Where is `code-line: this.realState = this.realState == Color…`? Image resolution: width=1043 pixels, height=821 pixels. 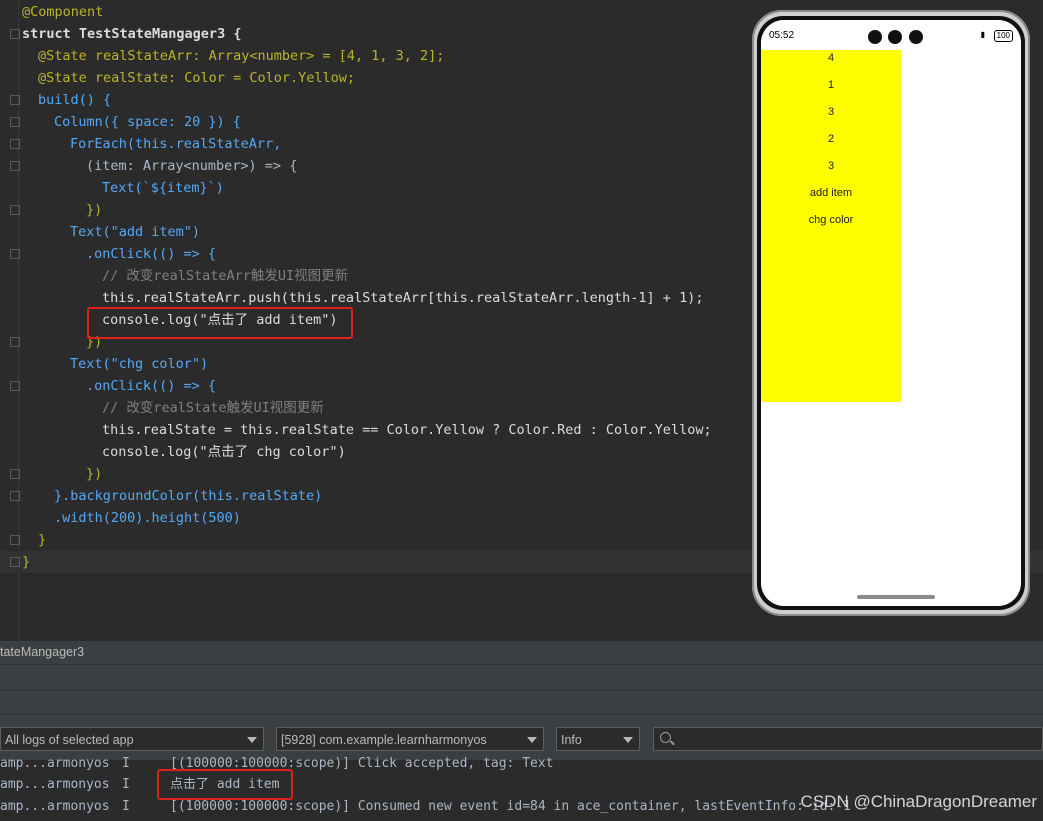
code-line: this.realState = this.realState == Color… is located at coordinates (407, 430).